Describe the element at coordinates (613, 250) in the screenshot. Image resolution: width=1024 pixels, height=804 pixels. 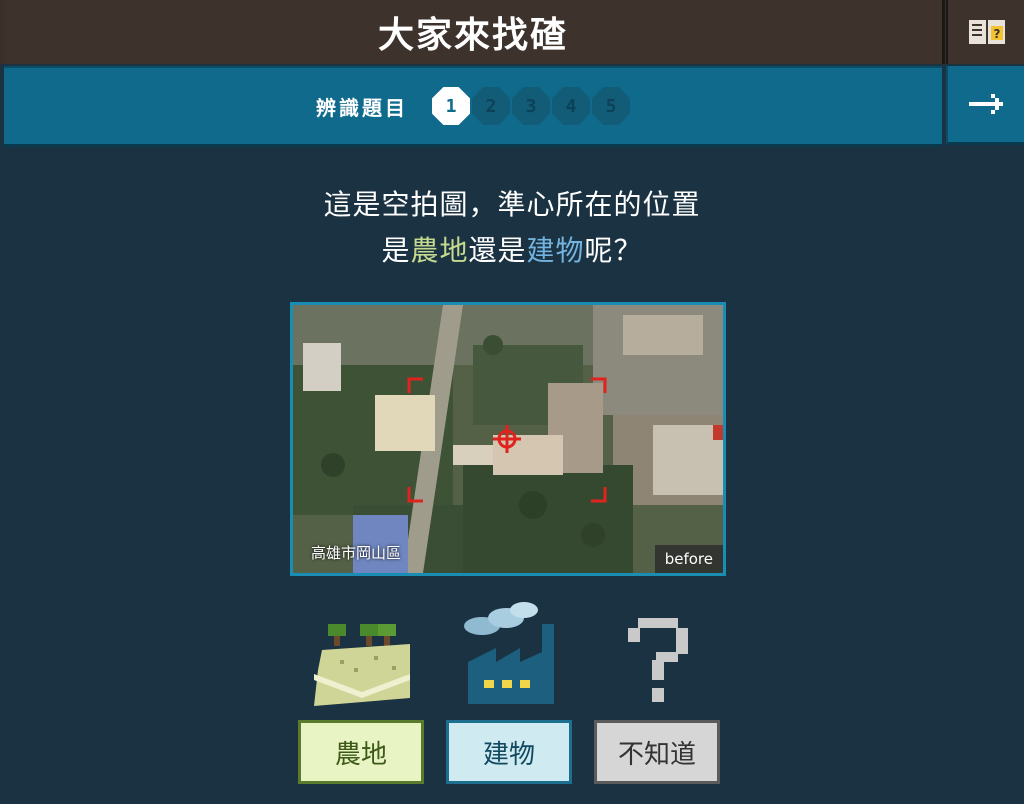
I see `q-suffix: 呢？` at that location.